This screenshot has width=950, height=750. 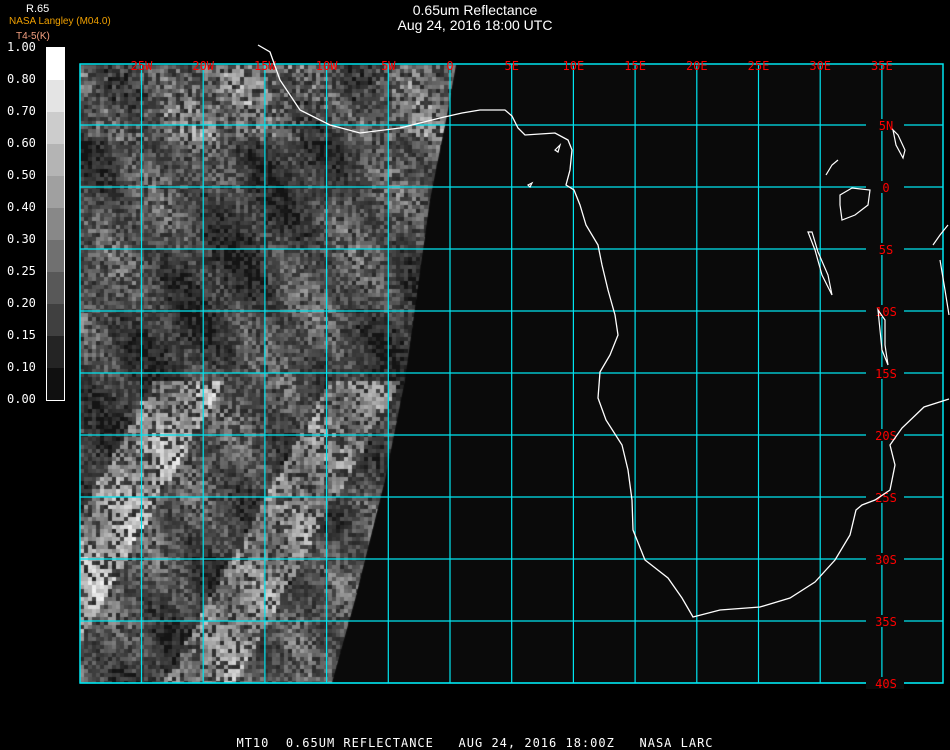 I want to click on longitude-label: 10W, so click(x=327, y=66).